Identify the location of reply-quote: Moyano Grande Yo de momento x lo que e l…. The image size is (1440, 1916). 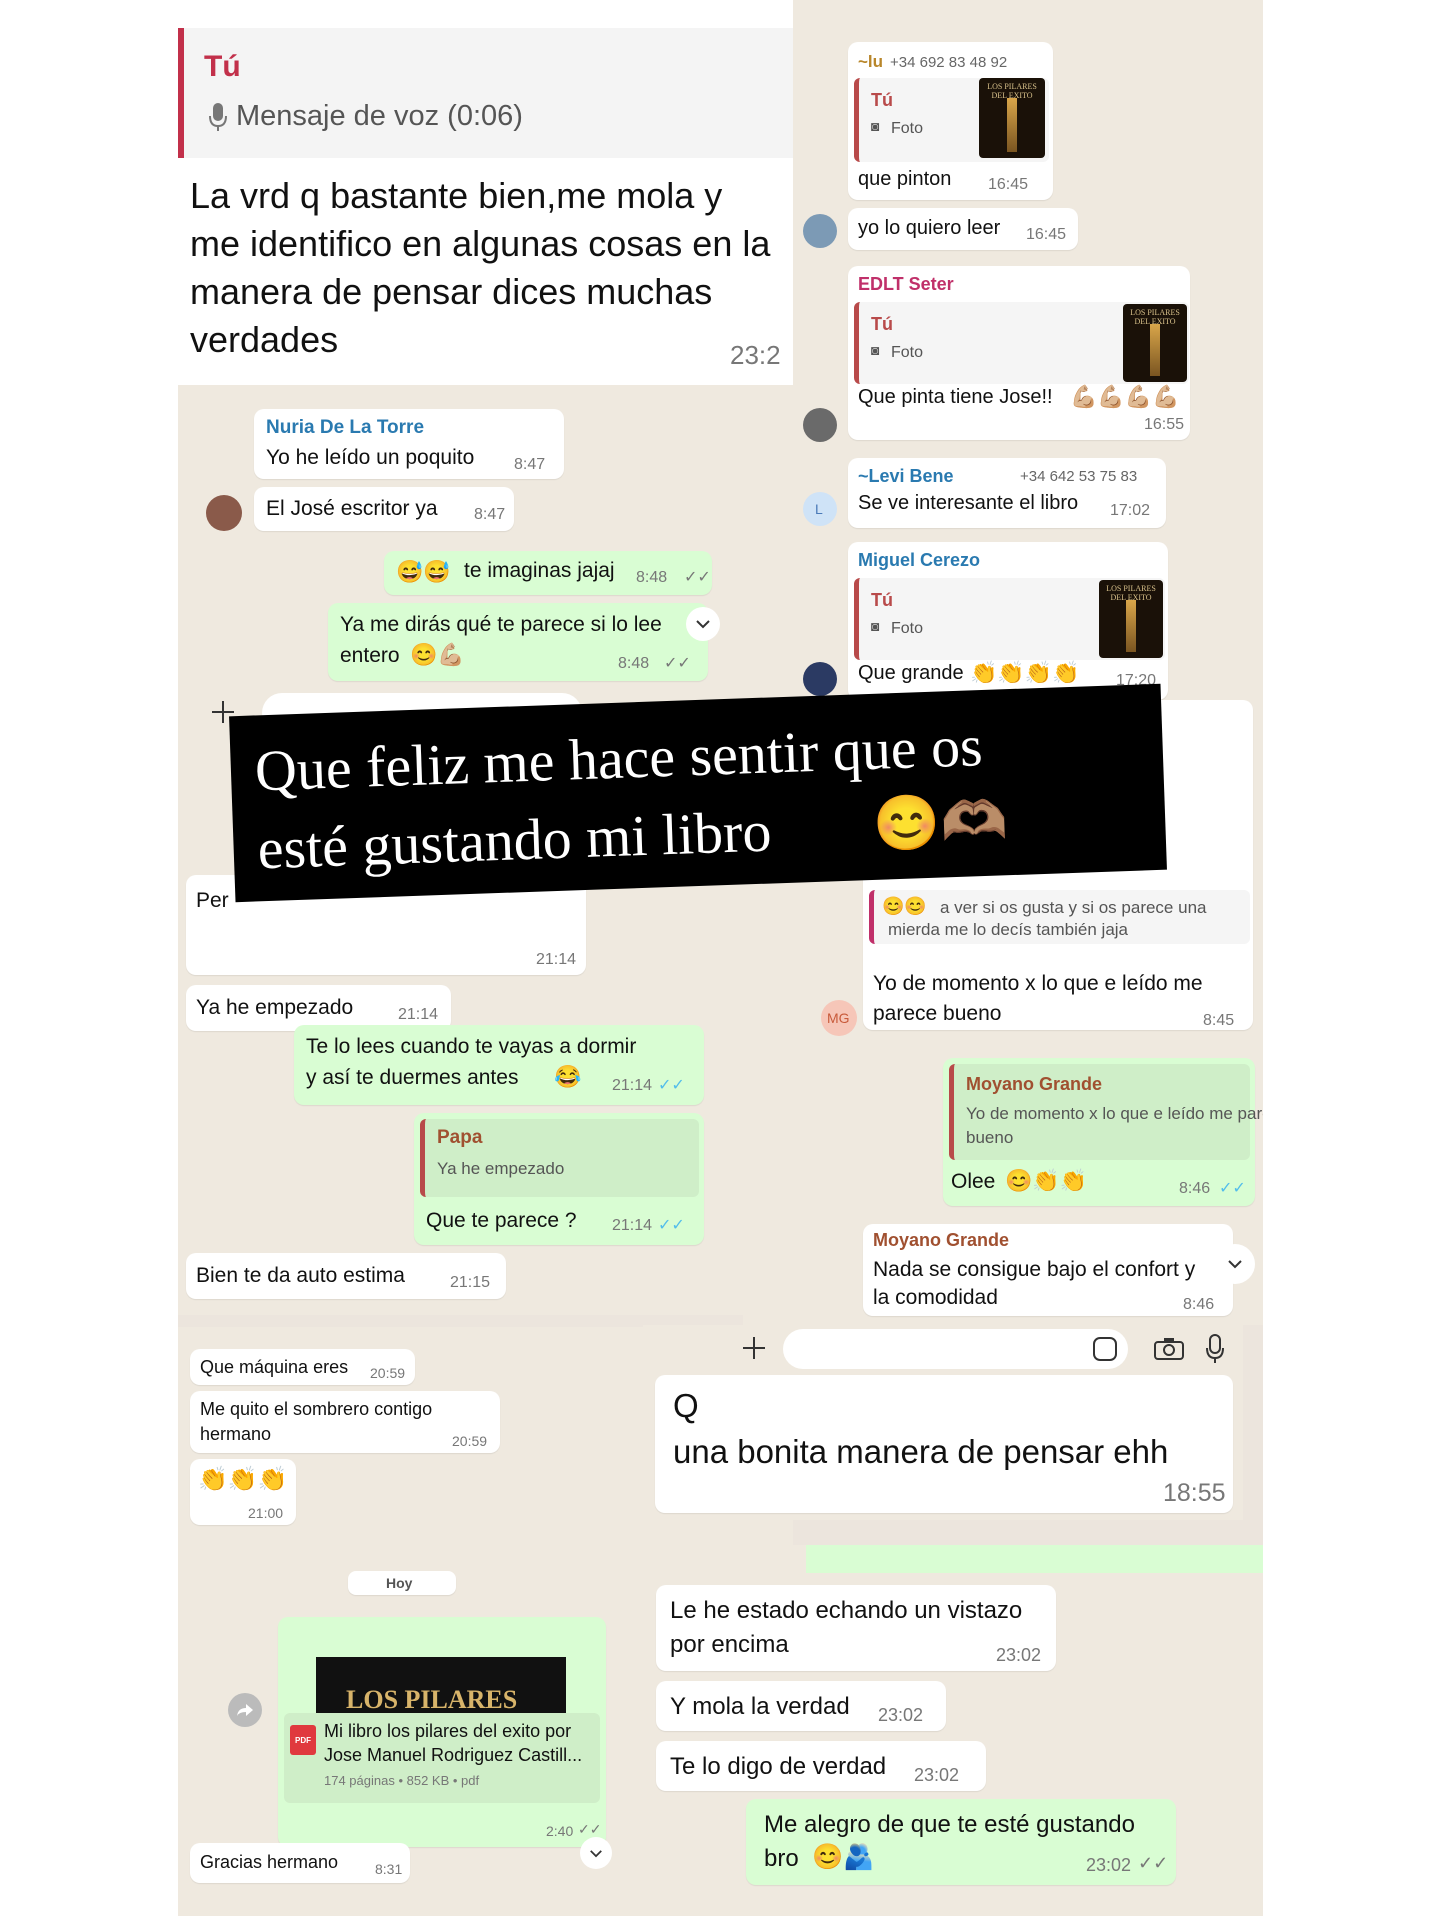
(1106, 1112).